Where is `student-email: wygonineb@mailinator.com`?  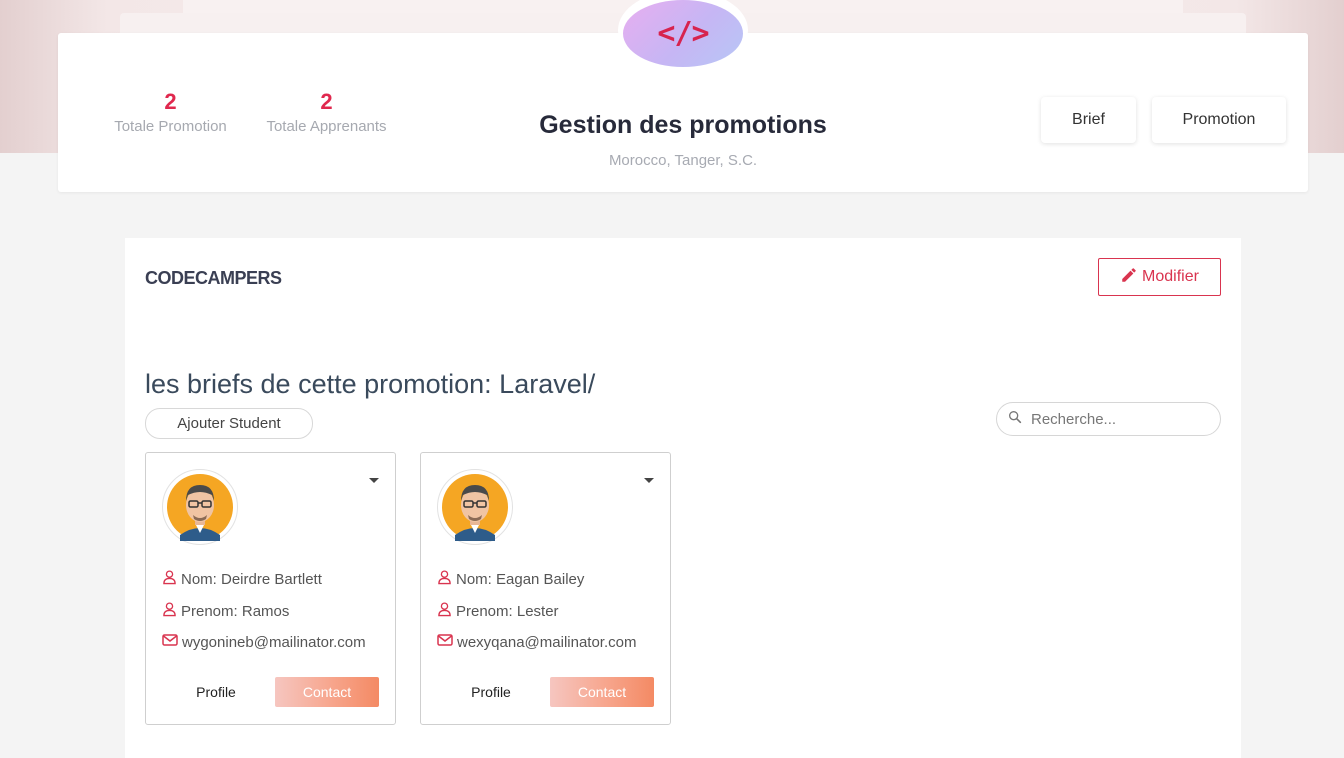
student-email: wygonineb@mailinator.com is located at coordinates (264, 642).